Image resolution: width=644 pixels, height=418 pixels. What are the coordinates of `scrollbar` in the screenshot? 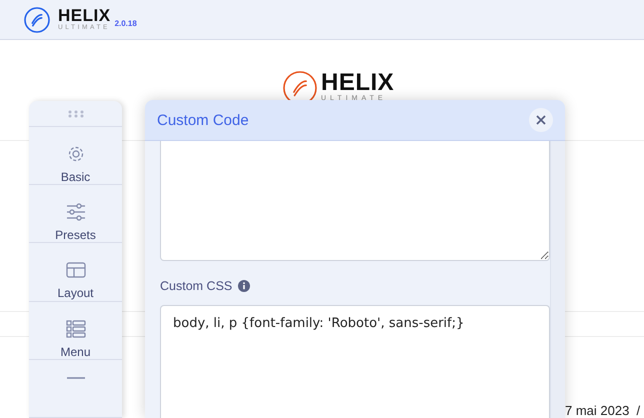 It's located at (557, 279).